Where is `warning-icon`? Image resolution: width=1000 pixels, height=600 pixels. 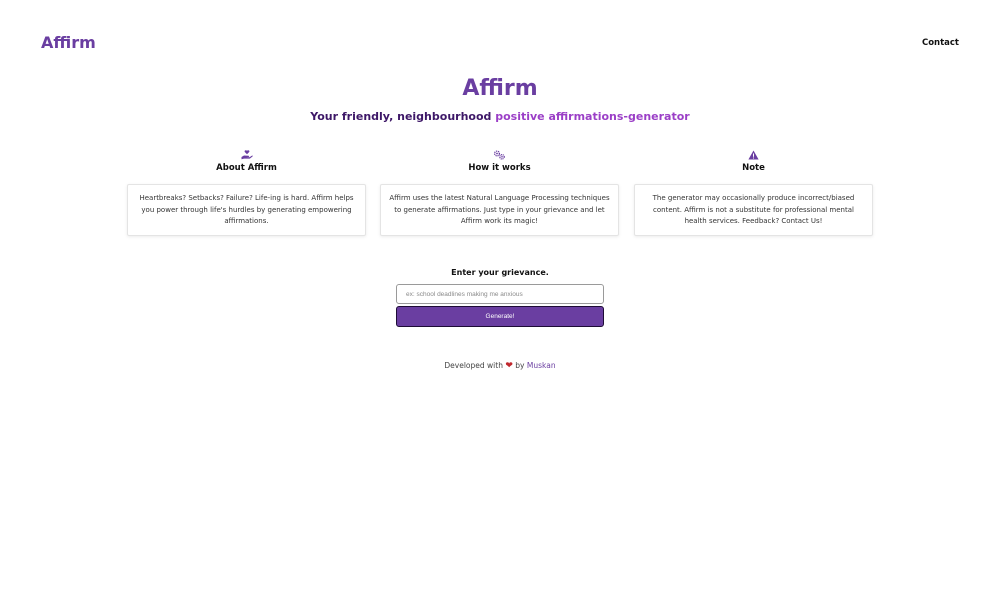
warning-icon is located at coordinates (753, 155).